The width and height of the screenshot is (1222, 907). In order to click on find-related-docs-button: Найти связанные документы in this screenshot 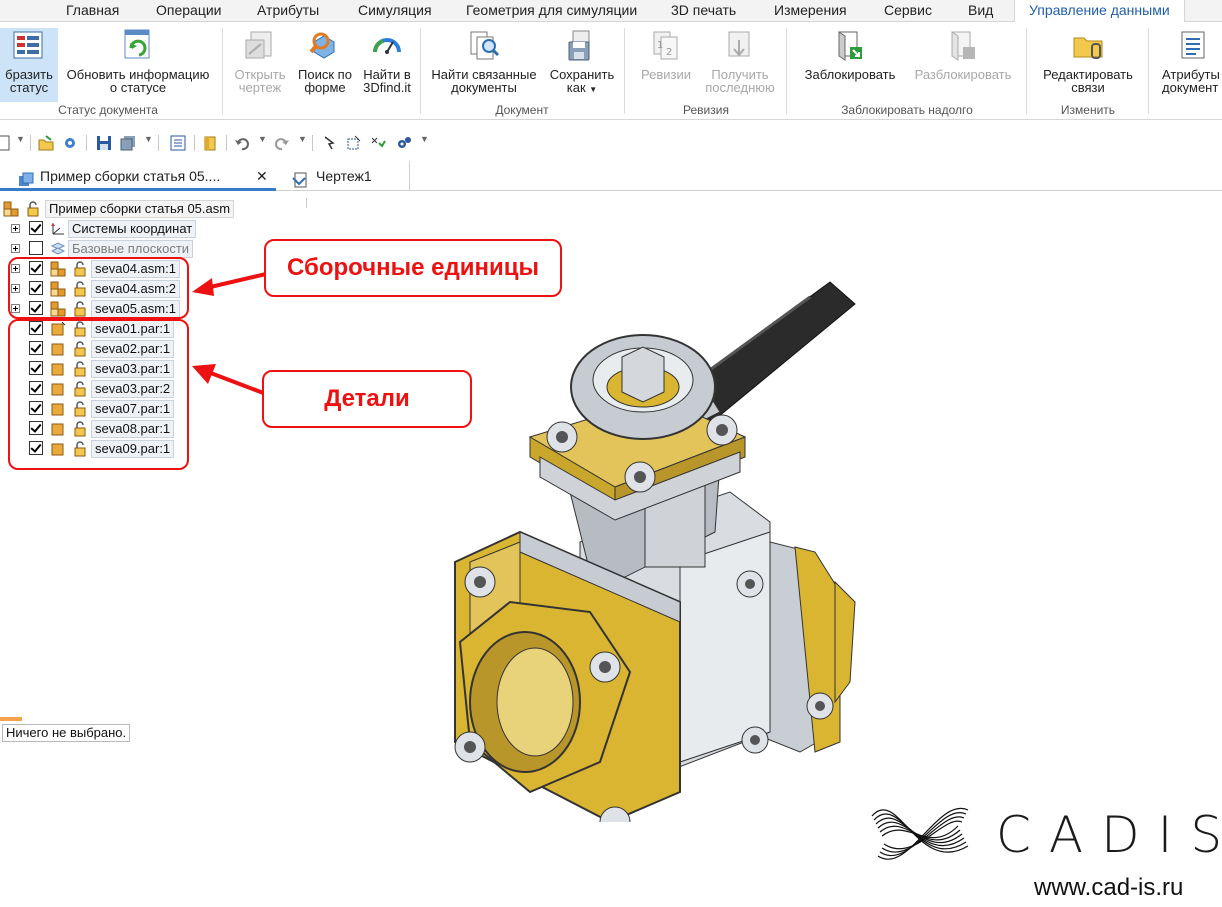, I will do `click(484, 61)`.